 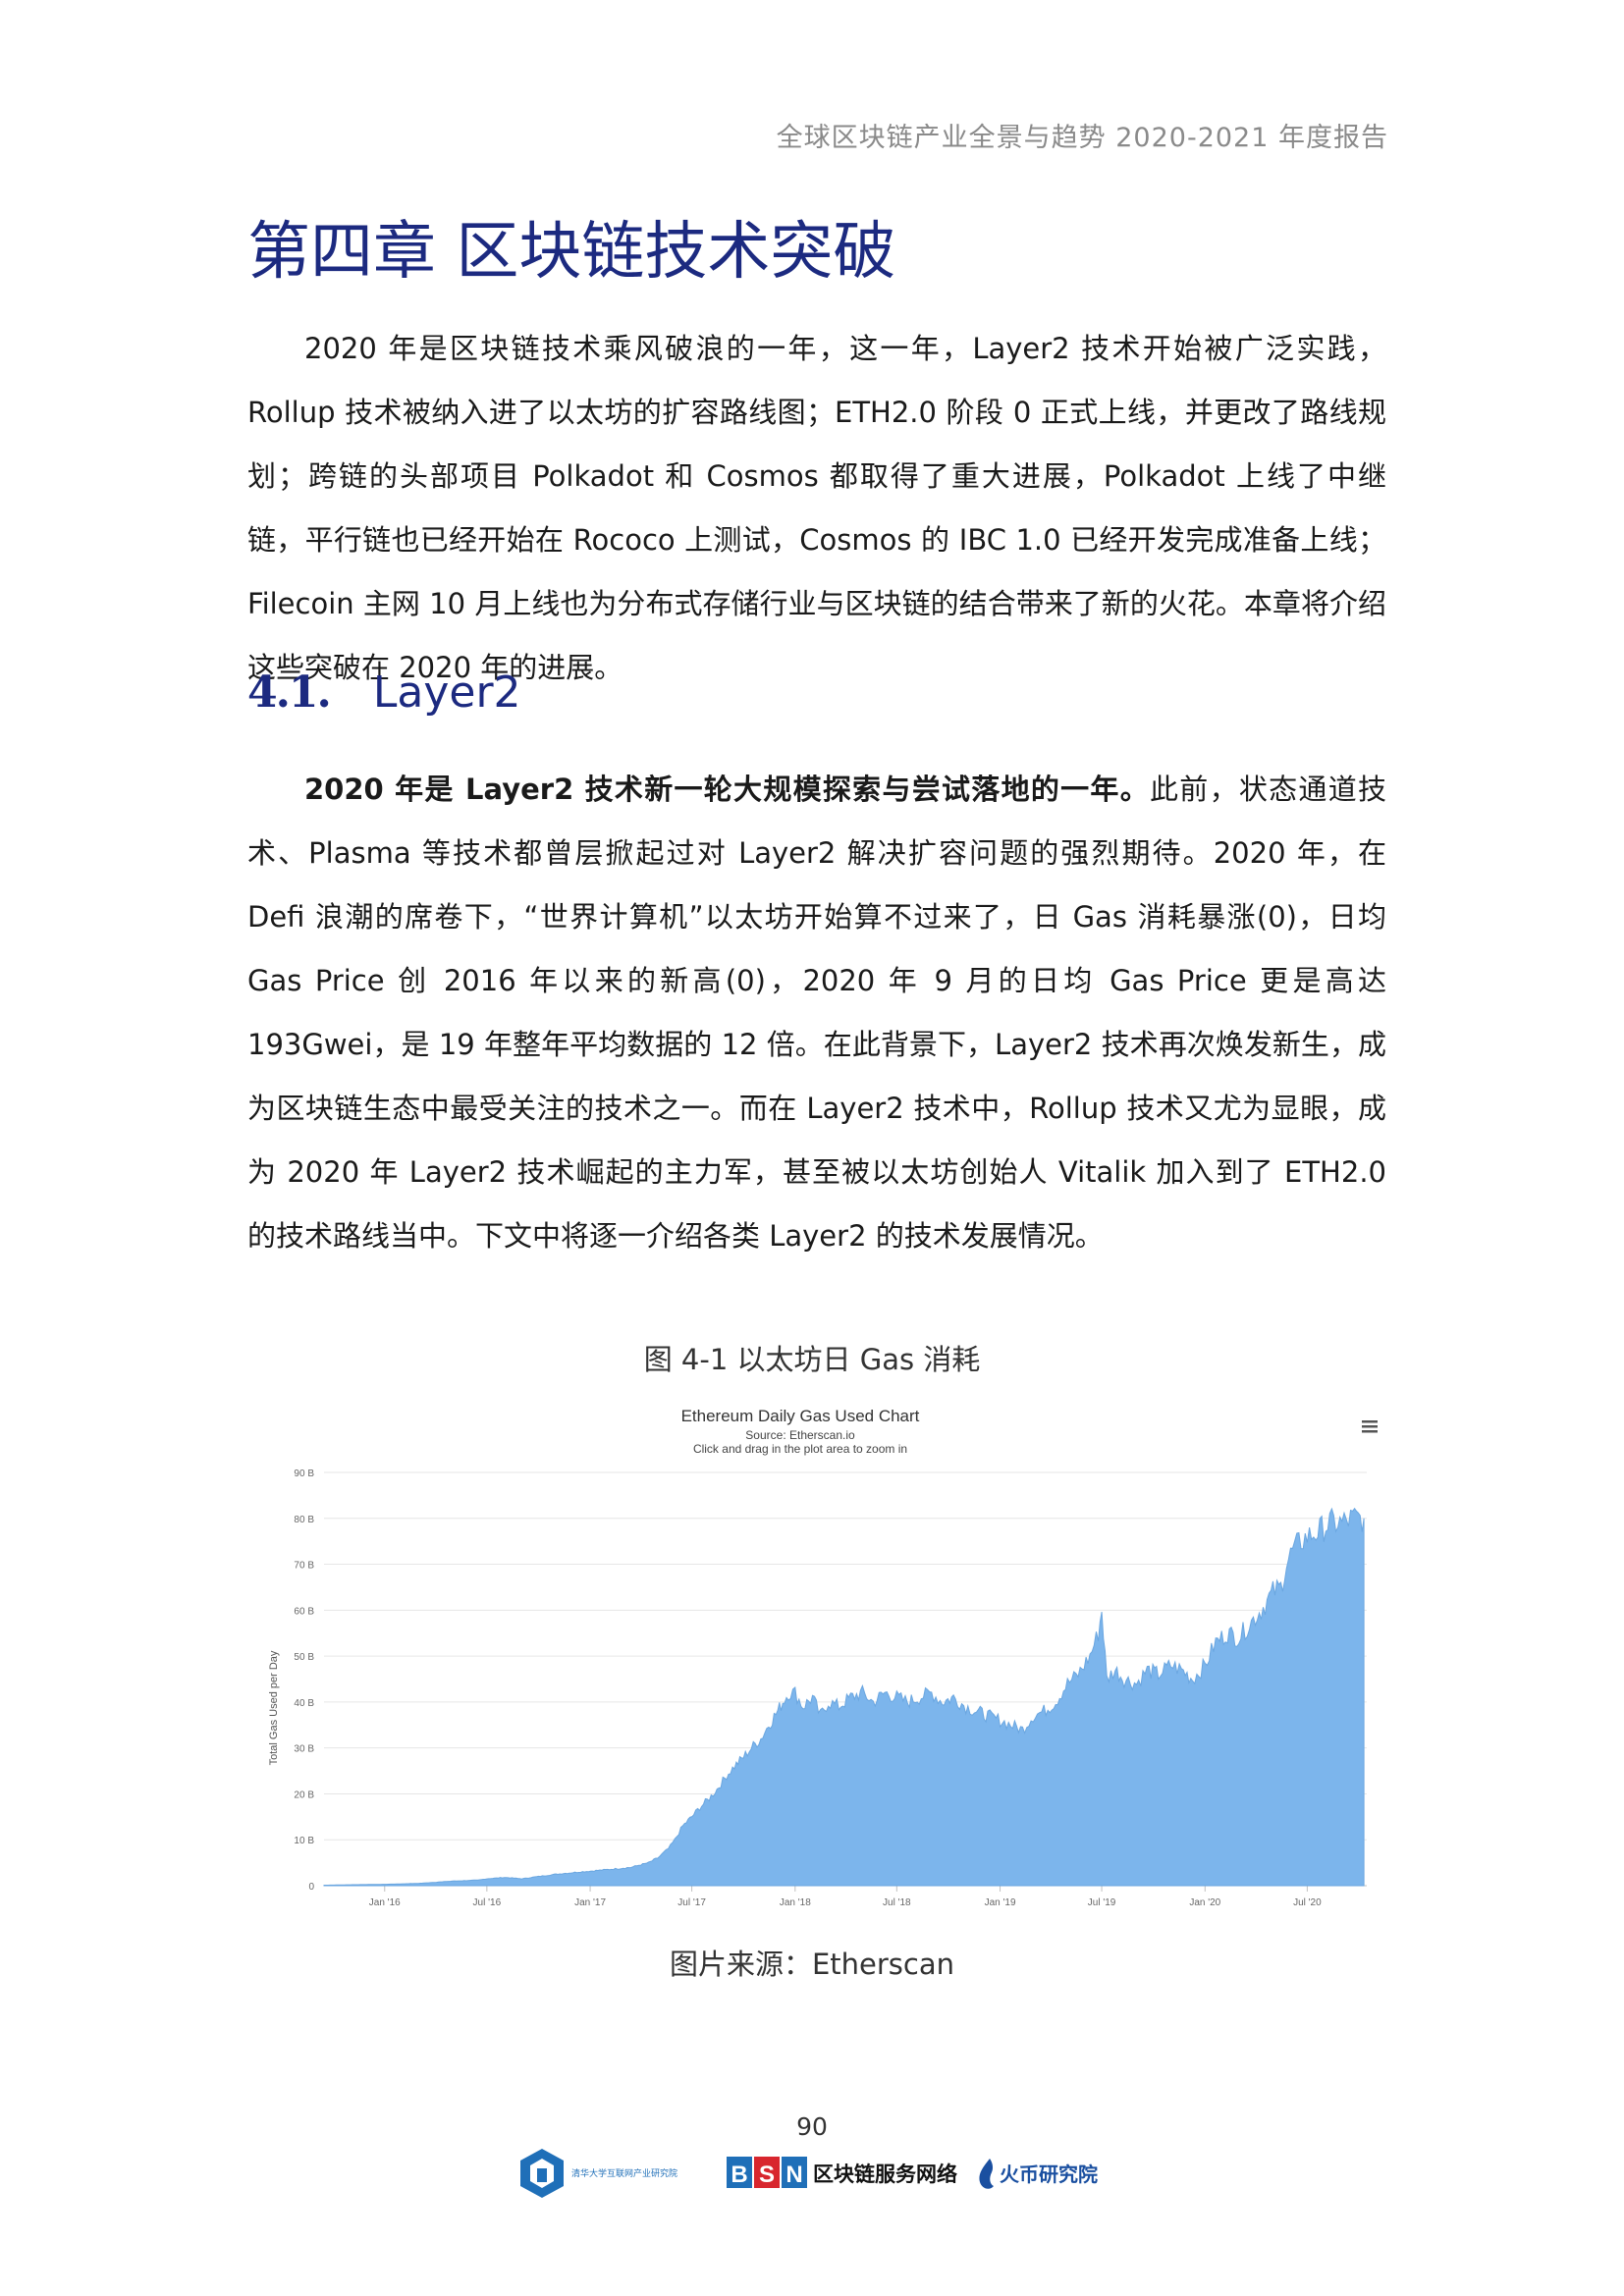 I want to click on y-tick-label: 0, so click(x=311, y=1887).